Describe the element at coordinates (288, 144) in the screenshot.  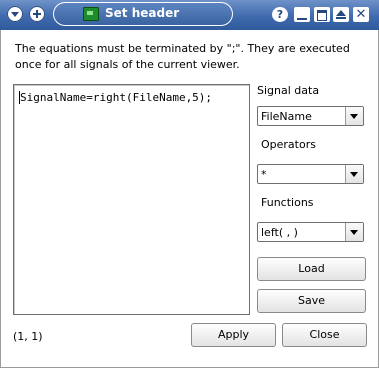
I see `operators-label: Operators` at that location.